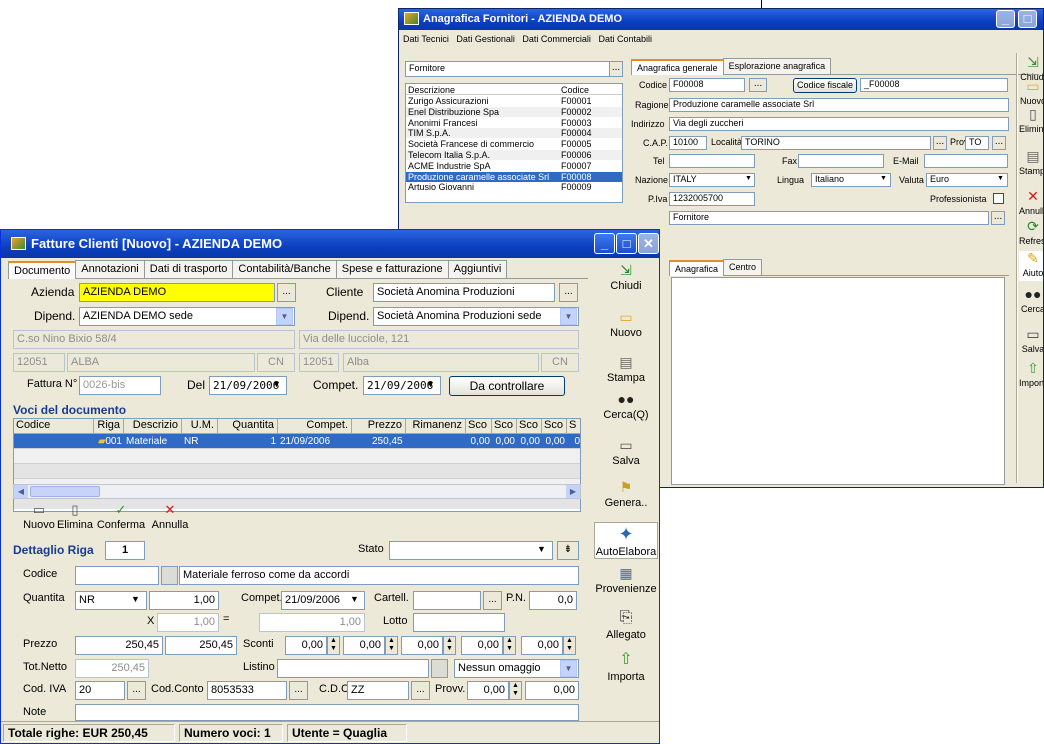 This screenshot has height=744, width=1044. I want to click on grid-column-header: Prezzo, so click(379, 426).